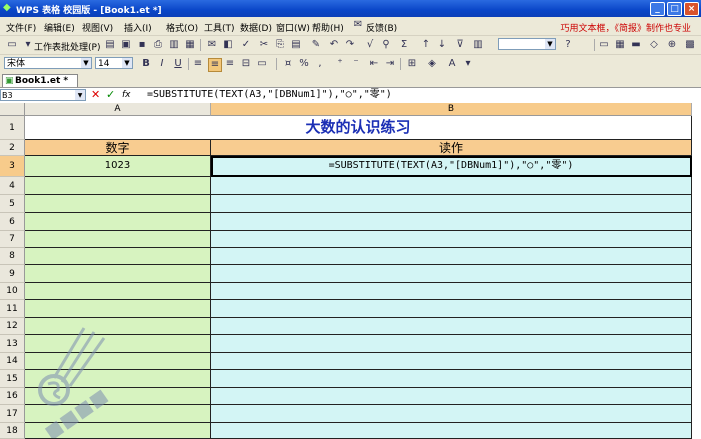 The height and width of the screenshot is (439, 701). I want to click on underline-button: U, so click(178, 64).